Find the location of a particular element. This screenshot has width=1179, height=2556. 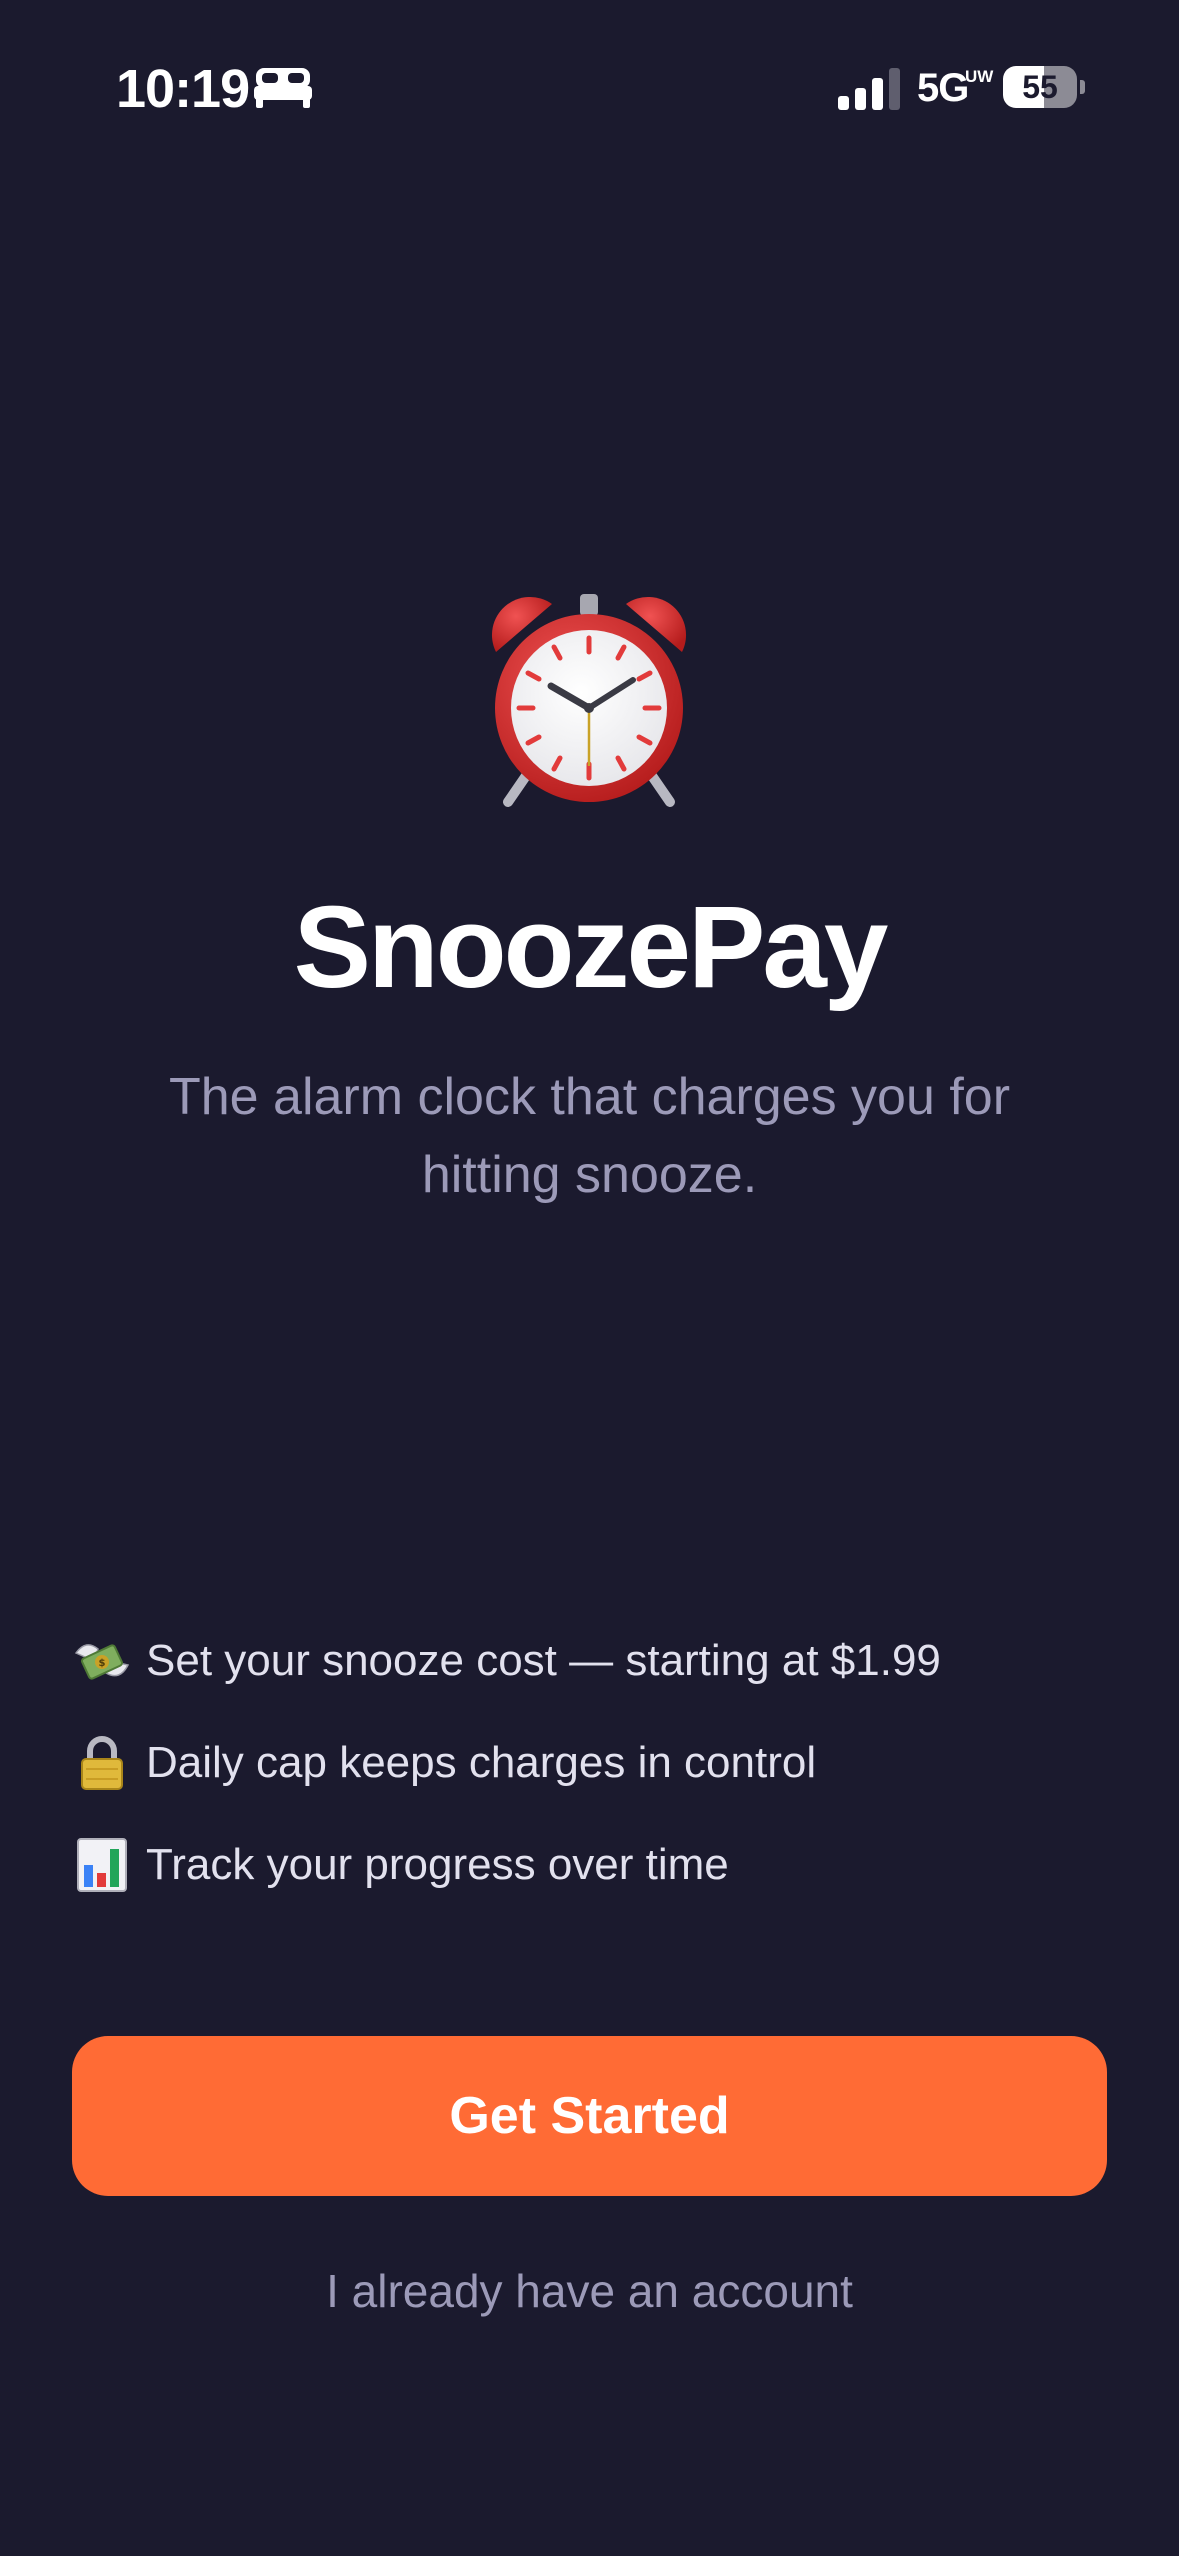

battery-indicator: 55 is located at coordinates (1040, 87).